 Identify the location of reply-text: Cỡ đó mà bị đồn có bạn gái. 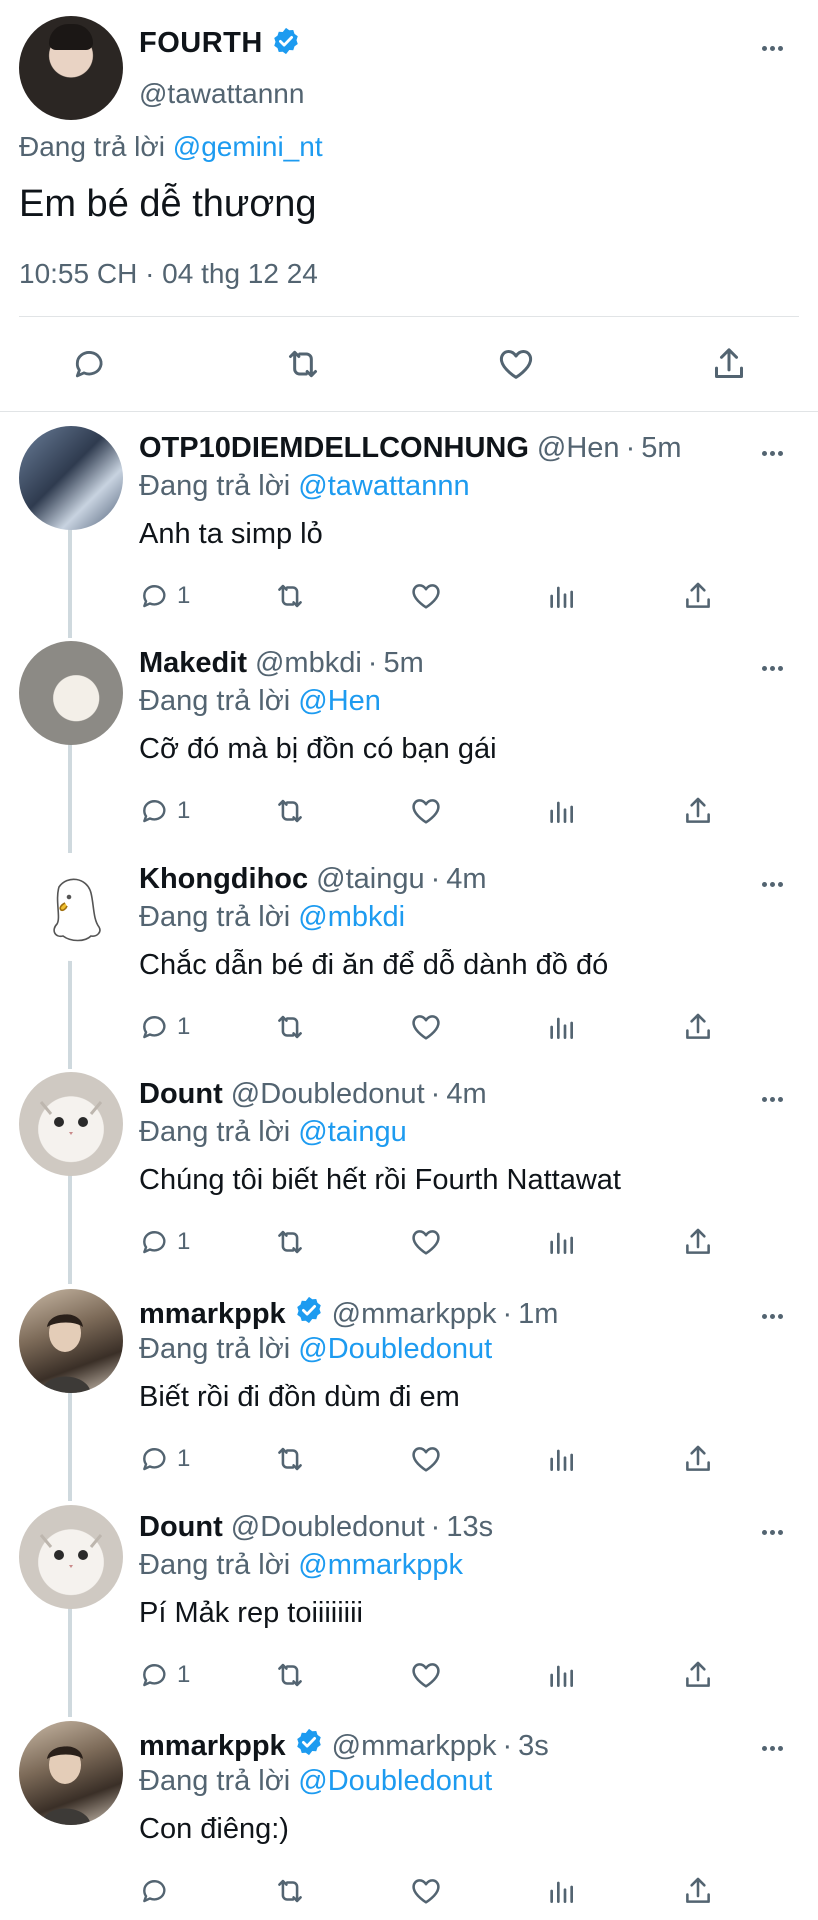
(318, 749).